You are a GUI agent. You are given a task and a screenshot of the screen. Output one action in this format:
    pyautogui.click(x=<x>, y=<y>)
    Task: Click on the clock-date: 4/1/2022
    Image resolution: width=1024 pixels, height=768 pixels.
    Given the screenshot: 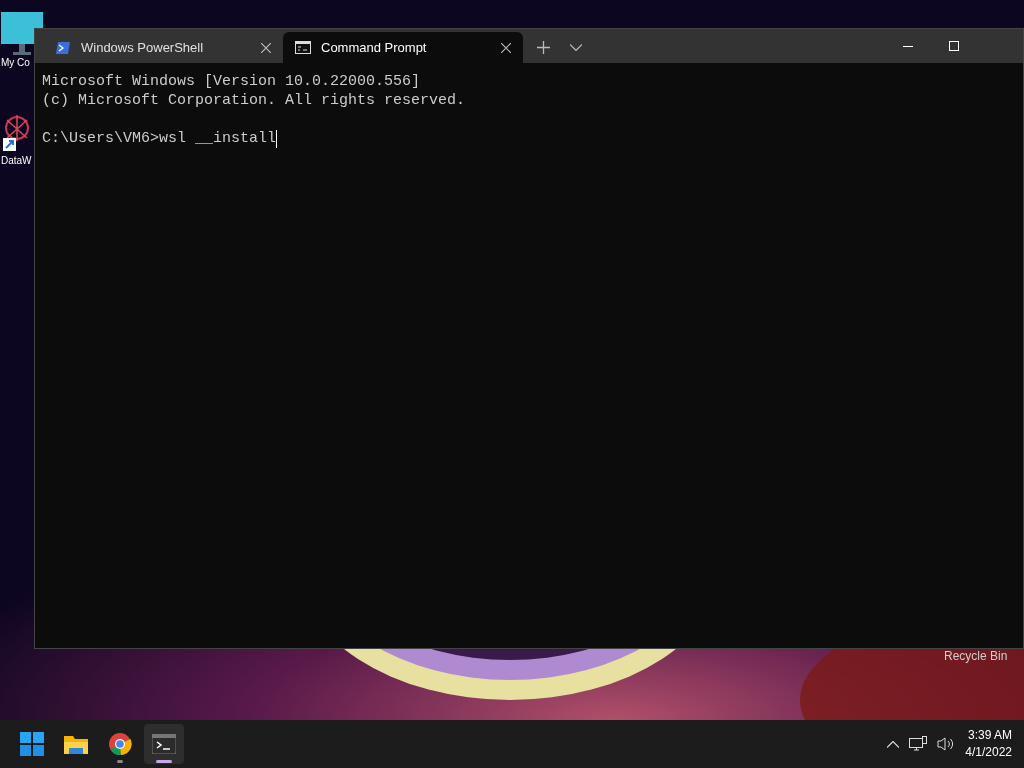 What is the action you would take?
    pyautogui.click(x=988, y=752)
    